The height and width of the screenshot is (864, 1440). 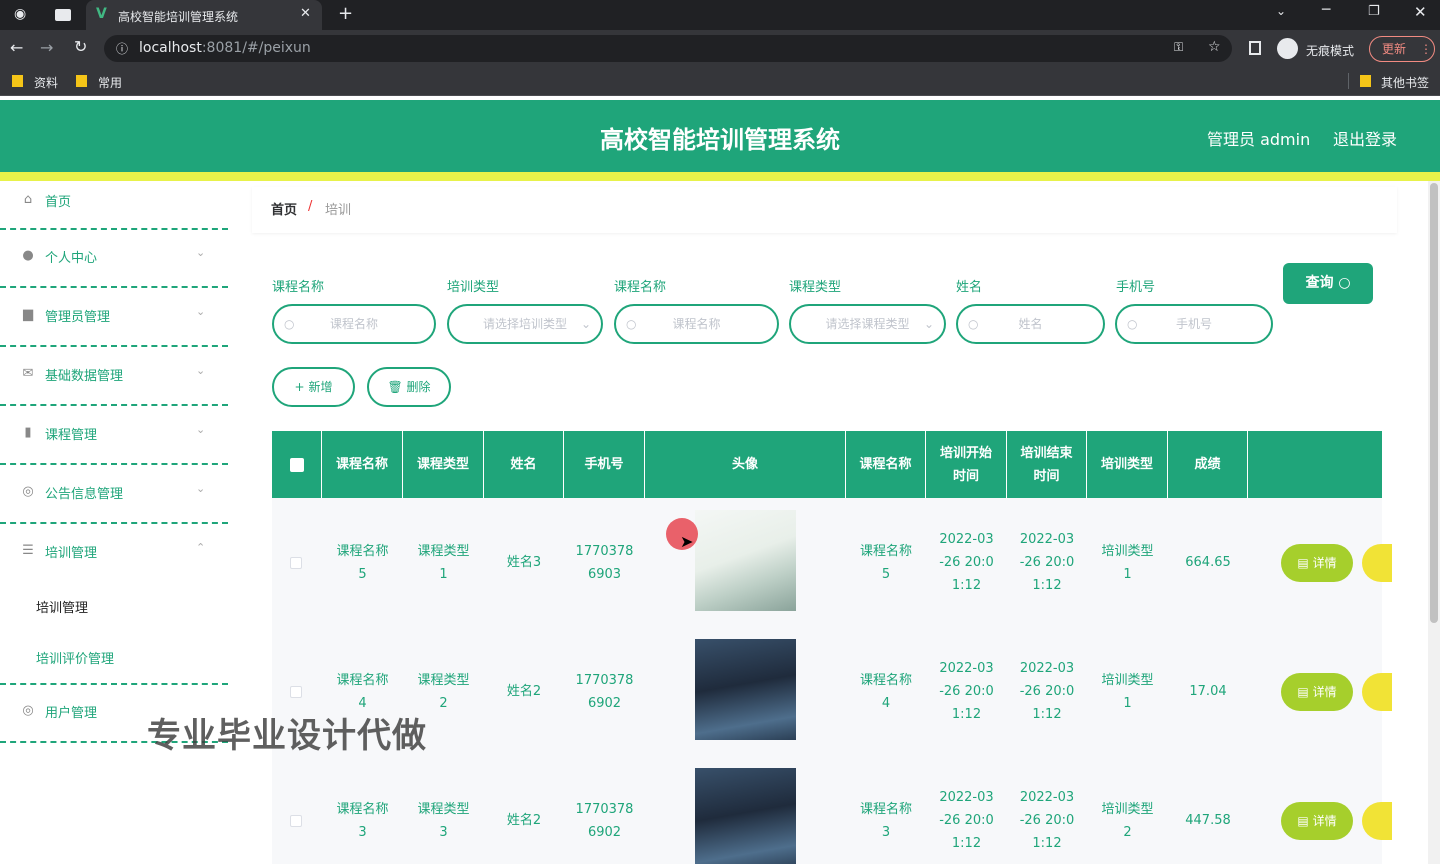 What do you see at coordinates (296, 464) in the screenshot?
I see `select-all-checkbox` at bounding box center [296, 464].